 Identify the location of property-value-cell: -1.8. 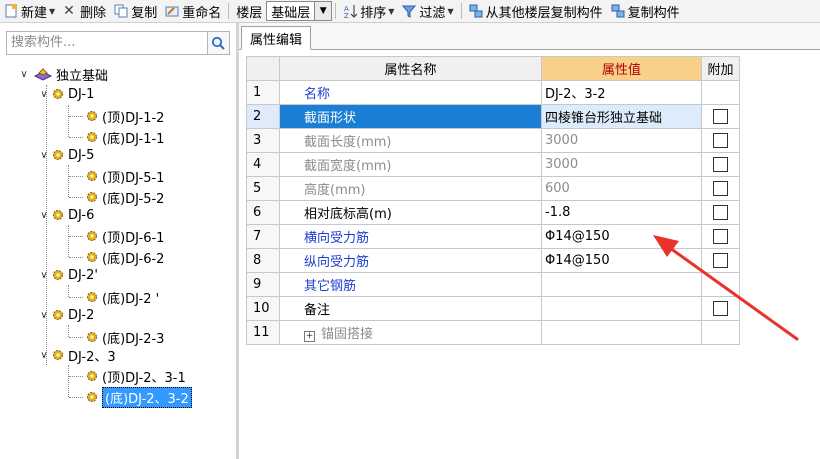
(621, 212).